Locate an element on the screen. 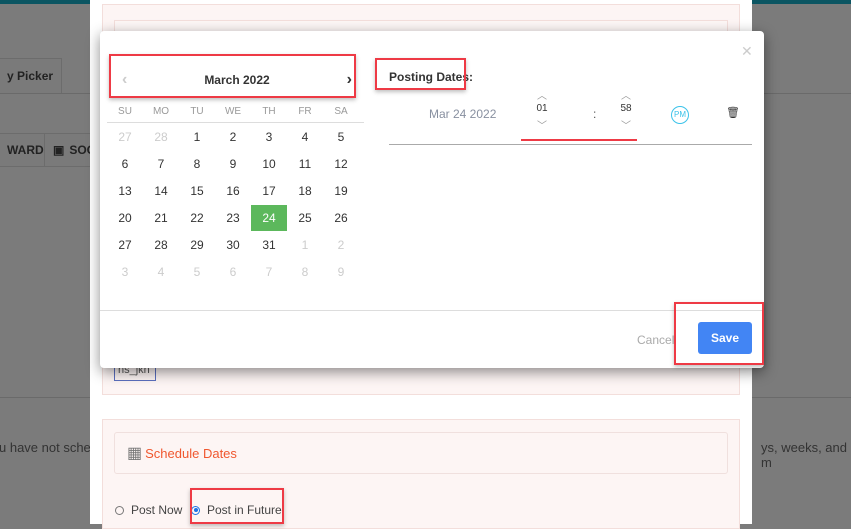 The image size is (851, 529). weekday-label: MO is located at coordinates (161, 111).